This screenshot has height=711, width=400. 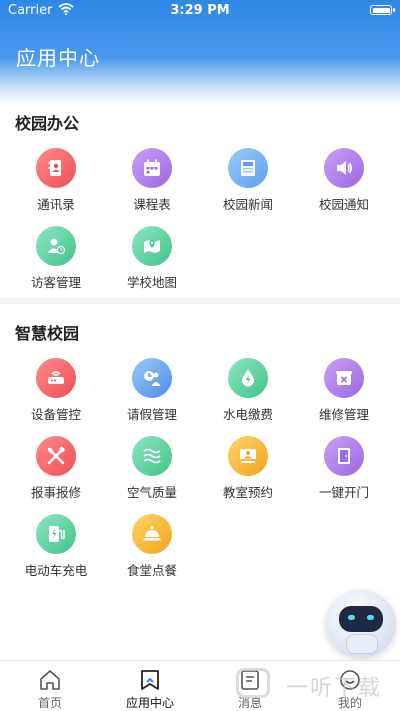 What do you see at coordinates (151, 570) in the screenshot?
I see `app-label: 食堂点餐` at bounding box center [151, 570].